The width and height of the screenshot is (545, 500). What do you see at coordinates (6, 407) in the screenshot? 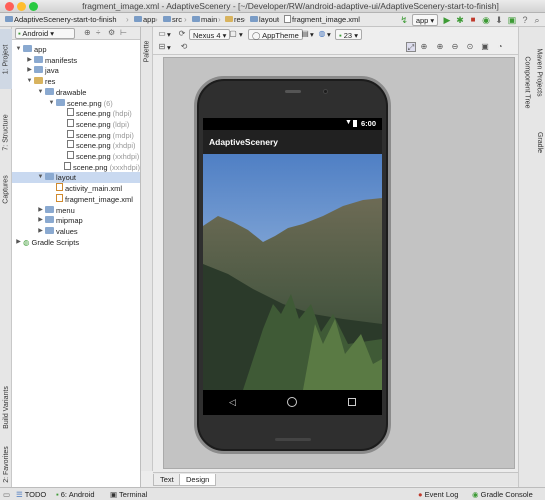
I see `tab-build-variants: Build Variants` at bounding box center [6, 407].